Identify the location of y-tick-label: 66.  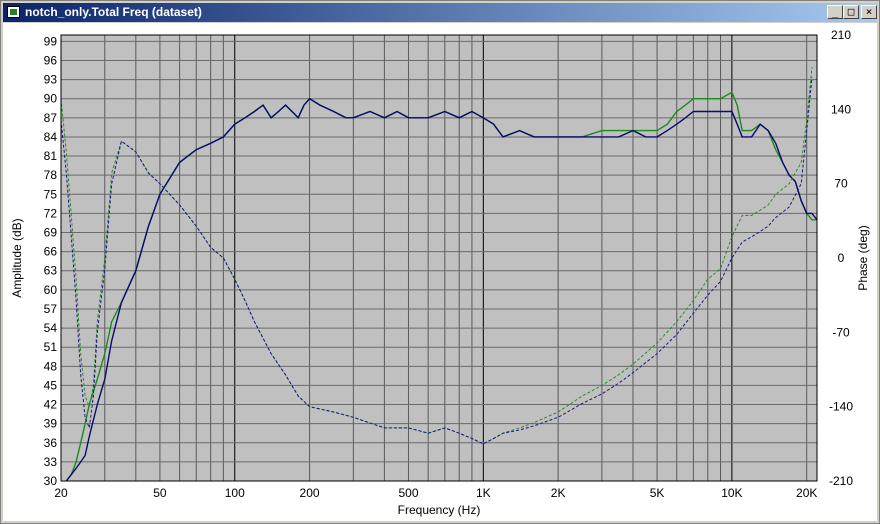
(51, 252).